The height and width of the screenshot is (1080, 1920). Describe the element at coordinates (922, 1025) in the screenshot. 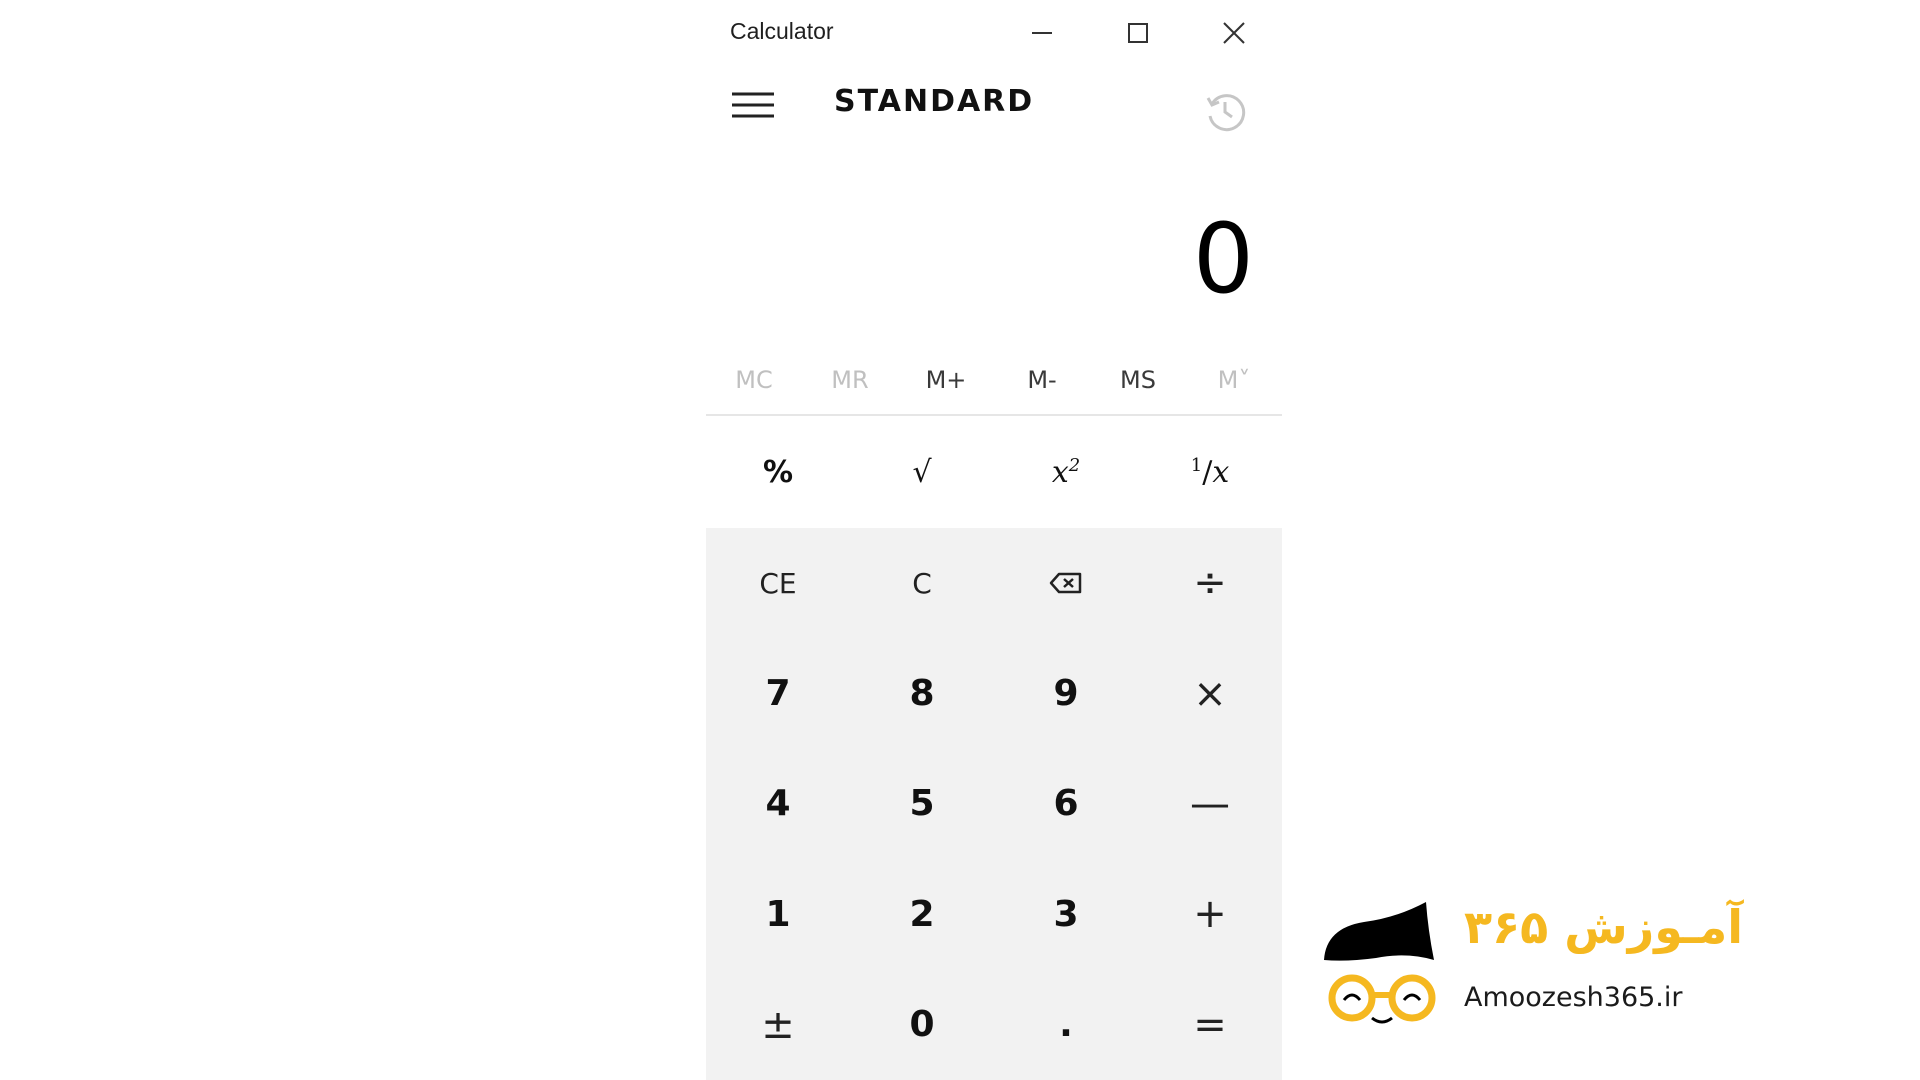

I see `digit-0-button: 0` at that location.